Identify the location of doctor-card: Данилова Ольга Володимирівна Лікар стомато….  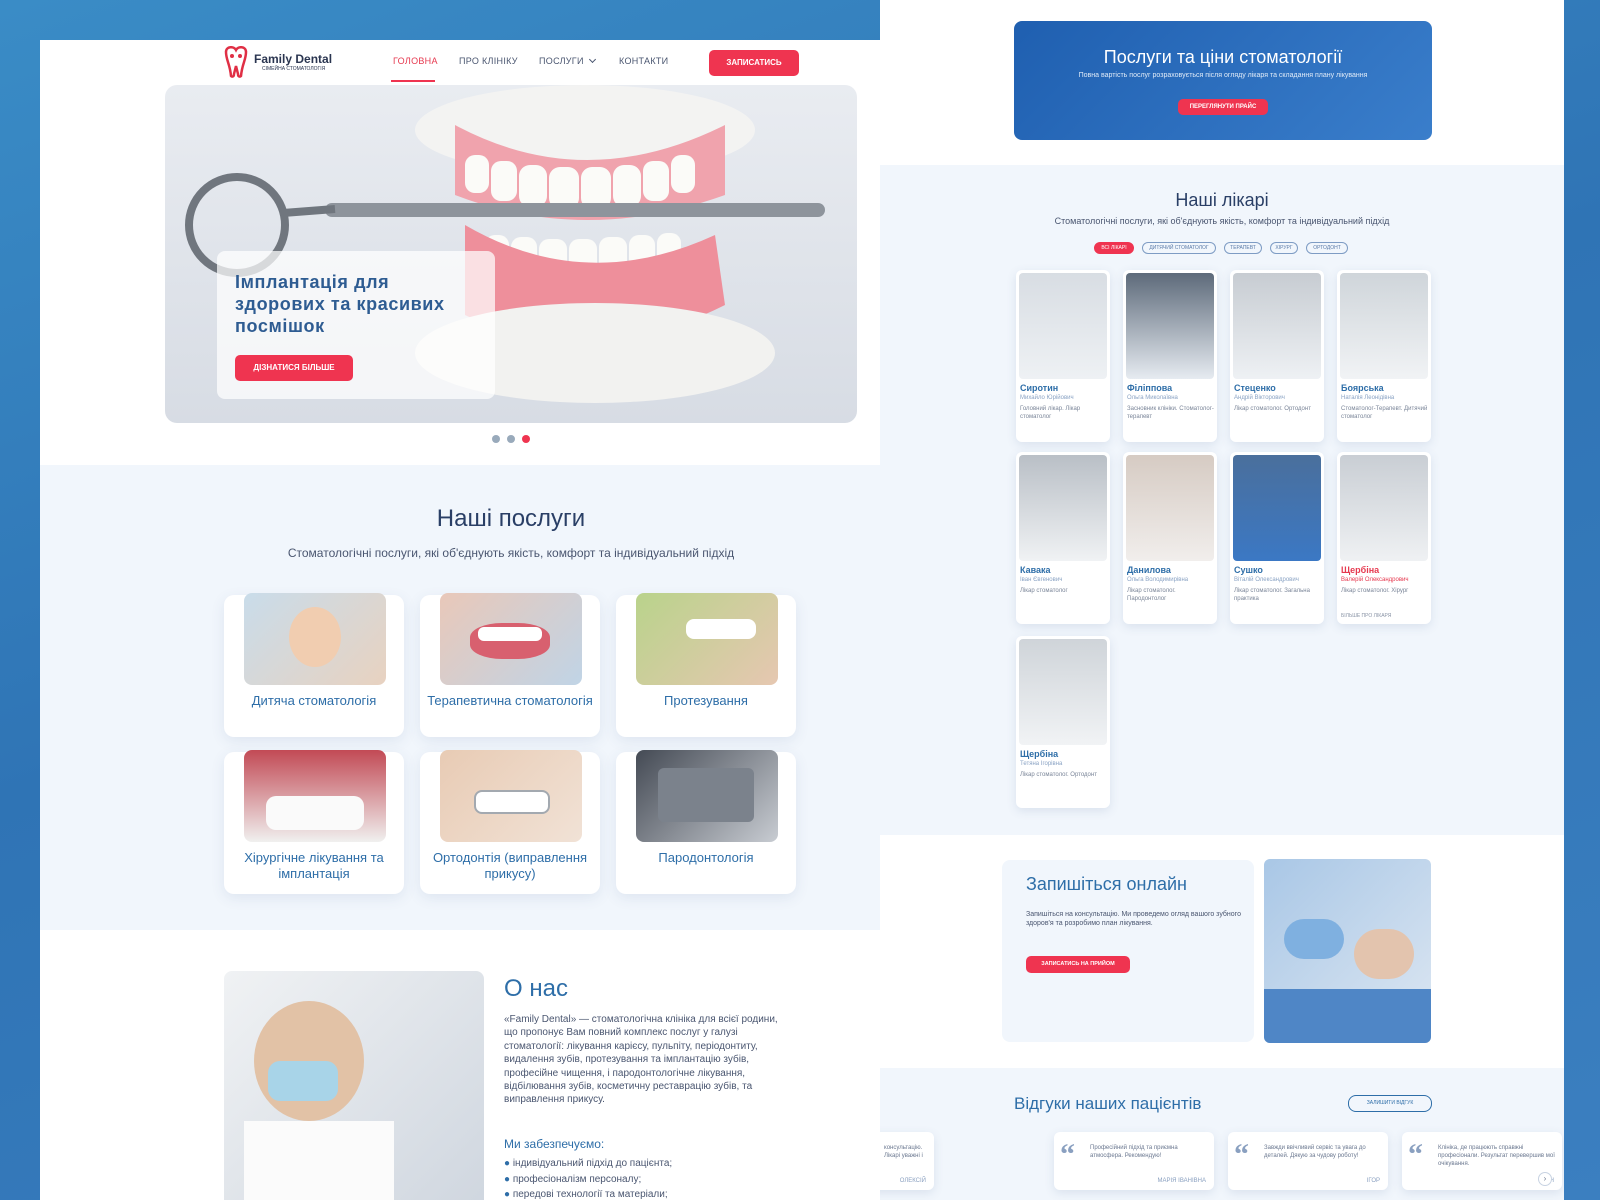
(1170, 538).